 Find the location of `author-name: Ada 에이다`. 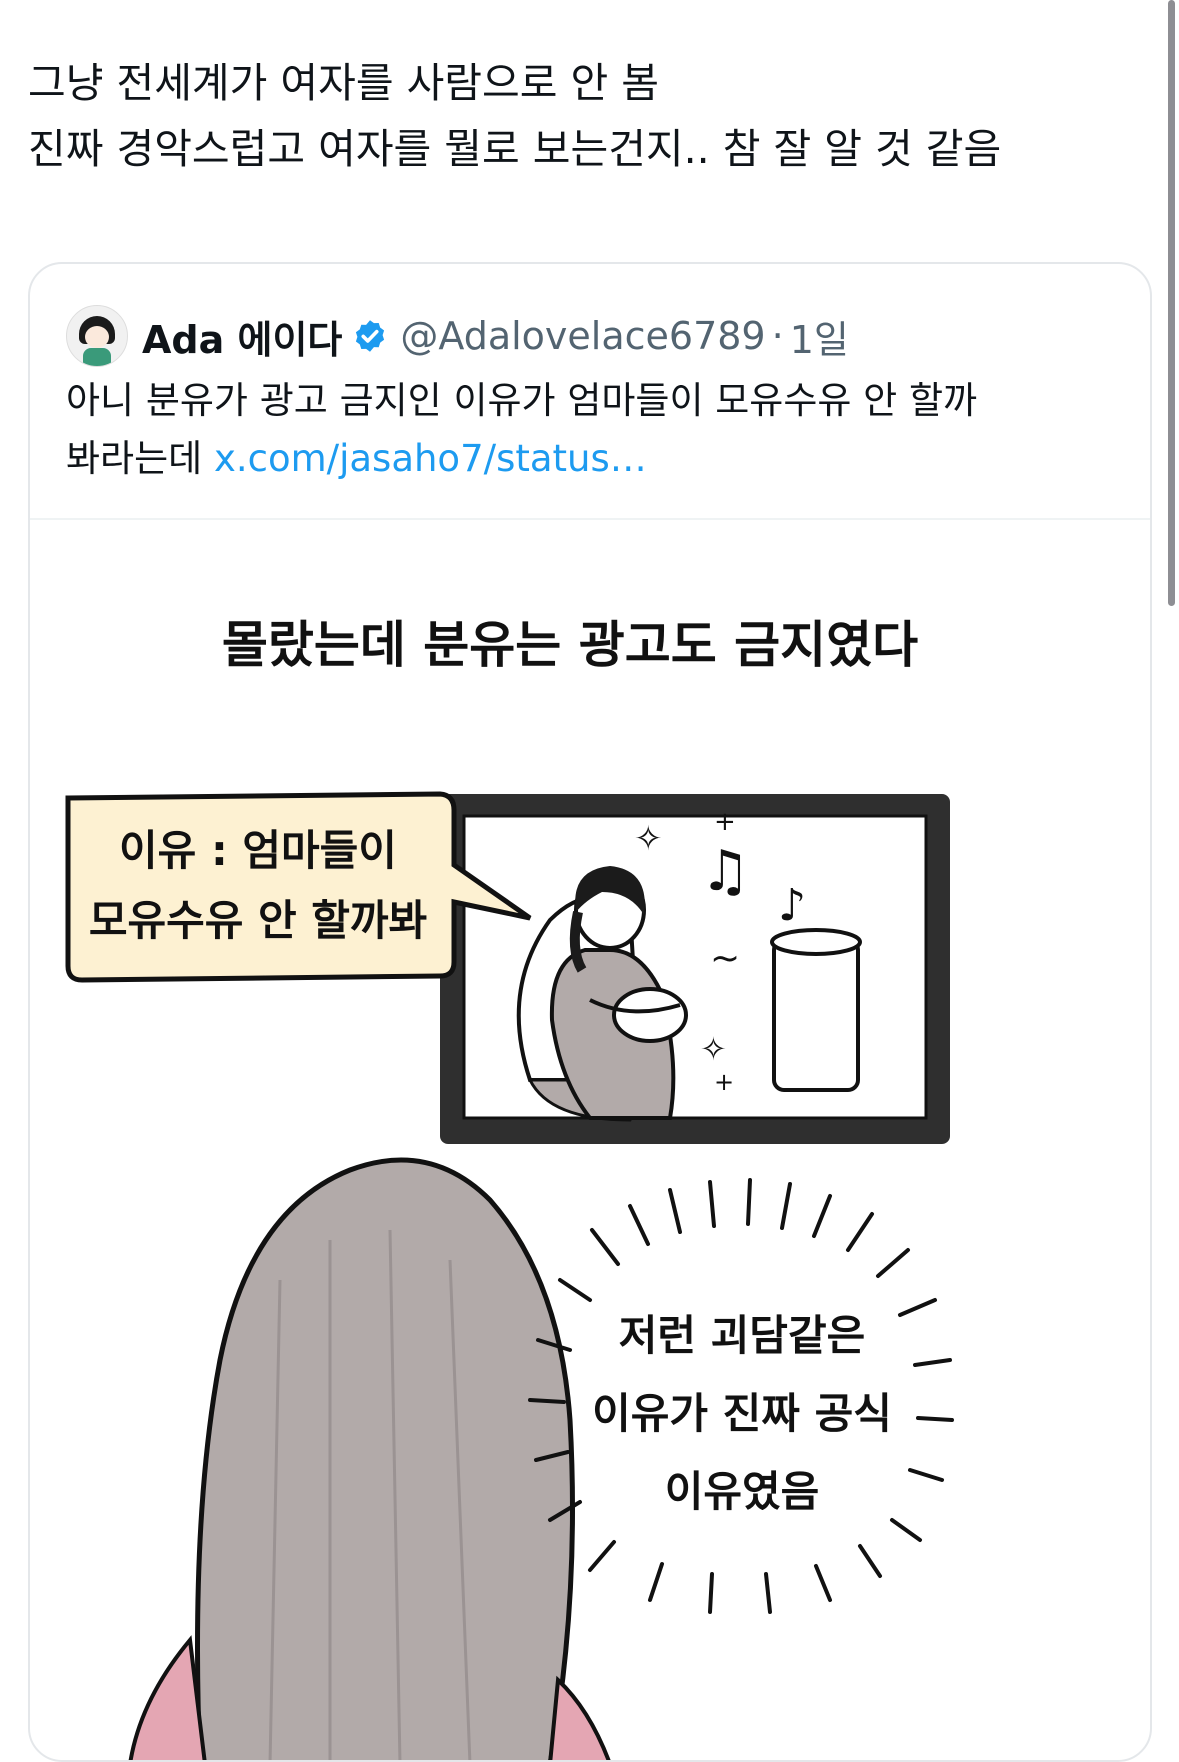

author-name: Ada 에이다 is located at coordinates (242, 336).